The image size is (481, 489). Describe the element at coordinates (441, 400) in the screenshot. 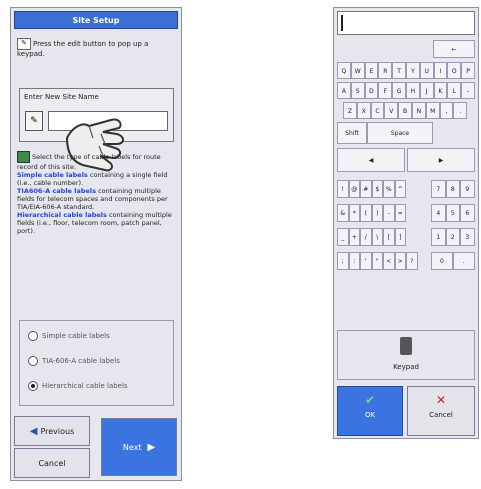

I see `close-icon: ✕` at that location.